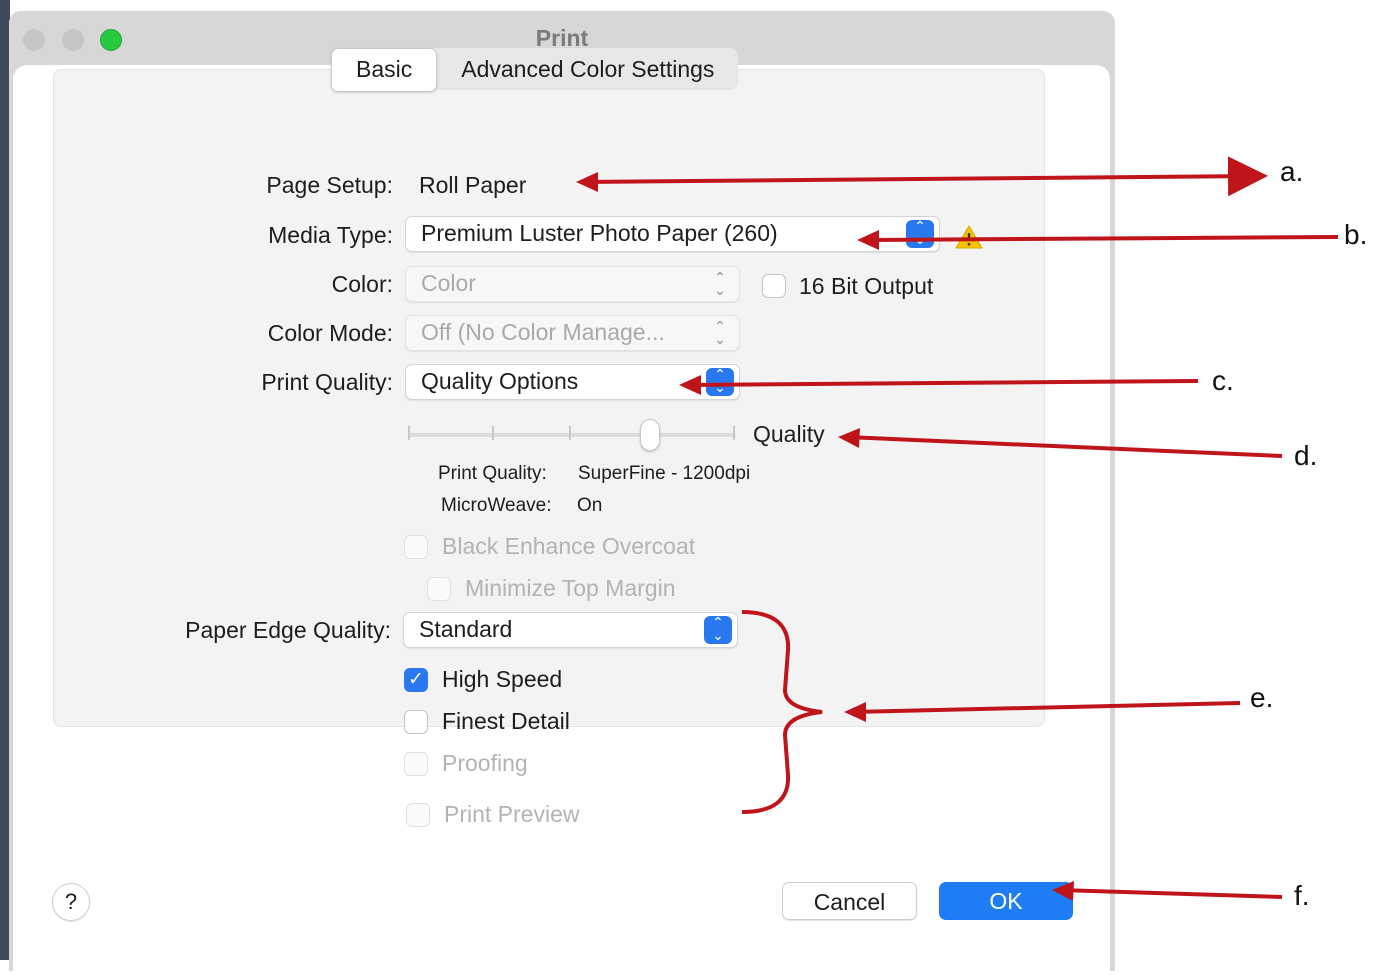 The image size is (1383, 975). What do you see at coordinates (1356, 234) in the screenshot?
I see `annotation-label-b: b.` at bounding box center [1356, 234].